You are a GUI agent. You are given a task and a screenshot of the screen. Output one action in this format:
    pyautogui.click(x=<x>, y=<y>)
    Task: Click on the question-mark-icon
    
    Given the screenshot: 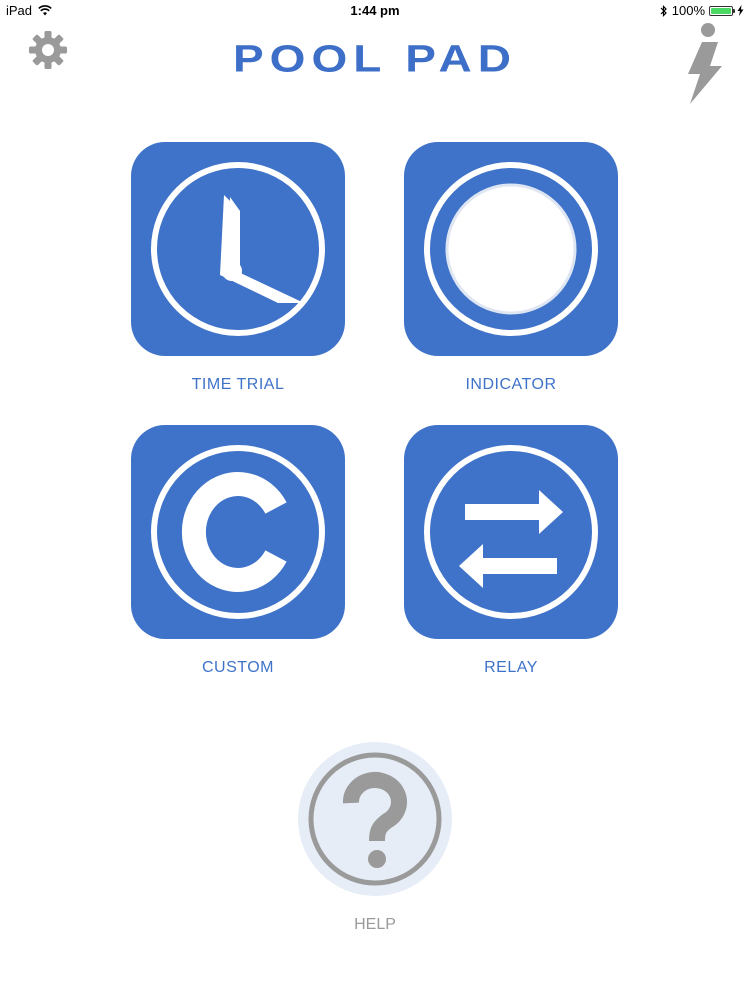 What is the action you would take?
    pyautogui.click(x=375, y=819)
    